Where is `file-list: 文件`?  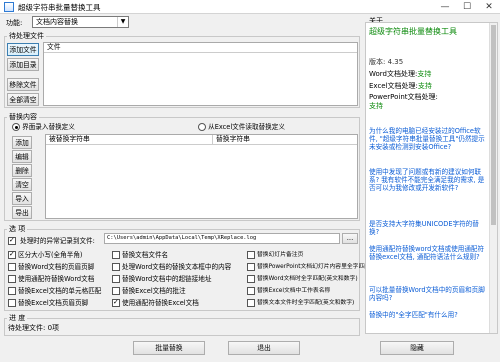 file-list: 文件 is located at coordinates (200, 74).